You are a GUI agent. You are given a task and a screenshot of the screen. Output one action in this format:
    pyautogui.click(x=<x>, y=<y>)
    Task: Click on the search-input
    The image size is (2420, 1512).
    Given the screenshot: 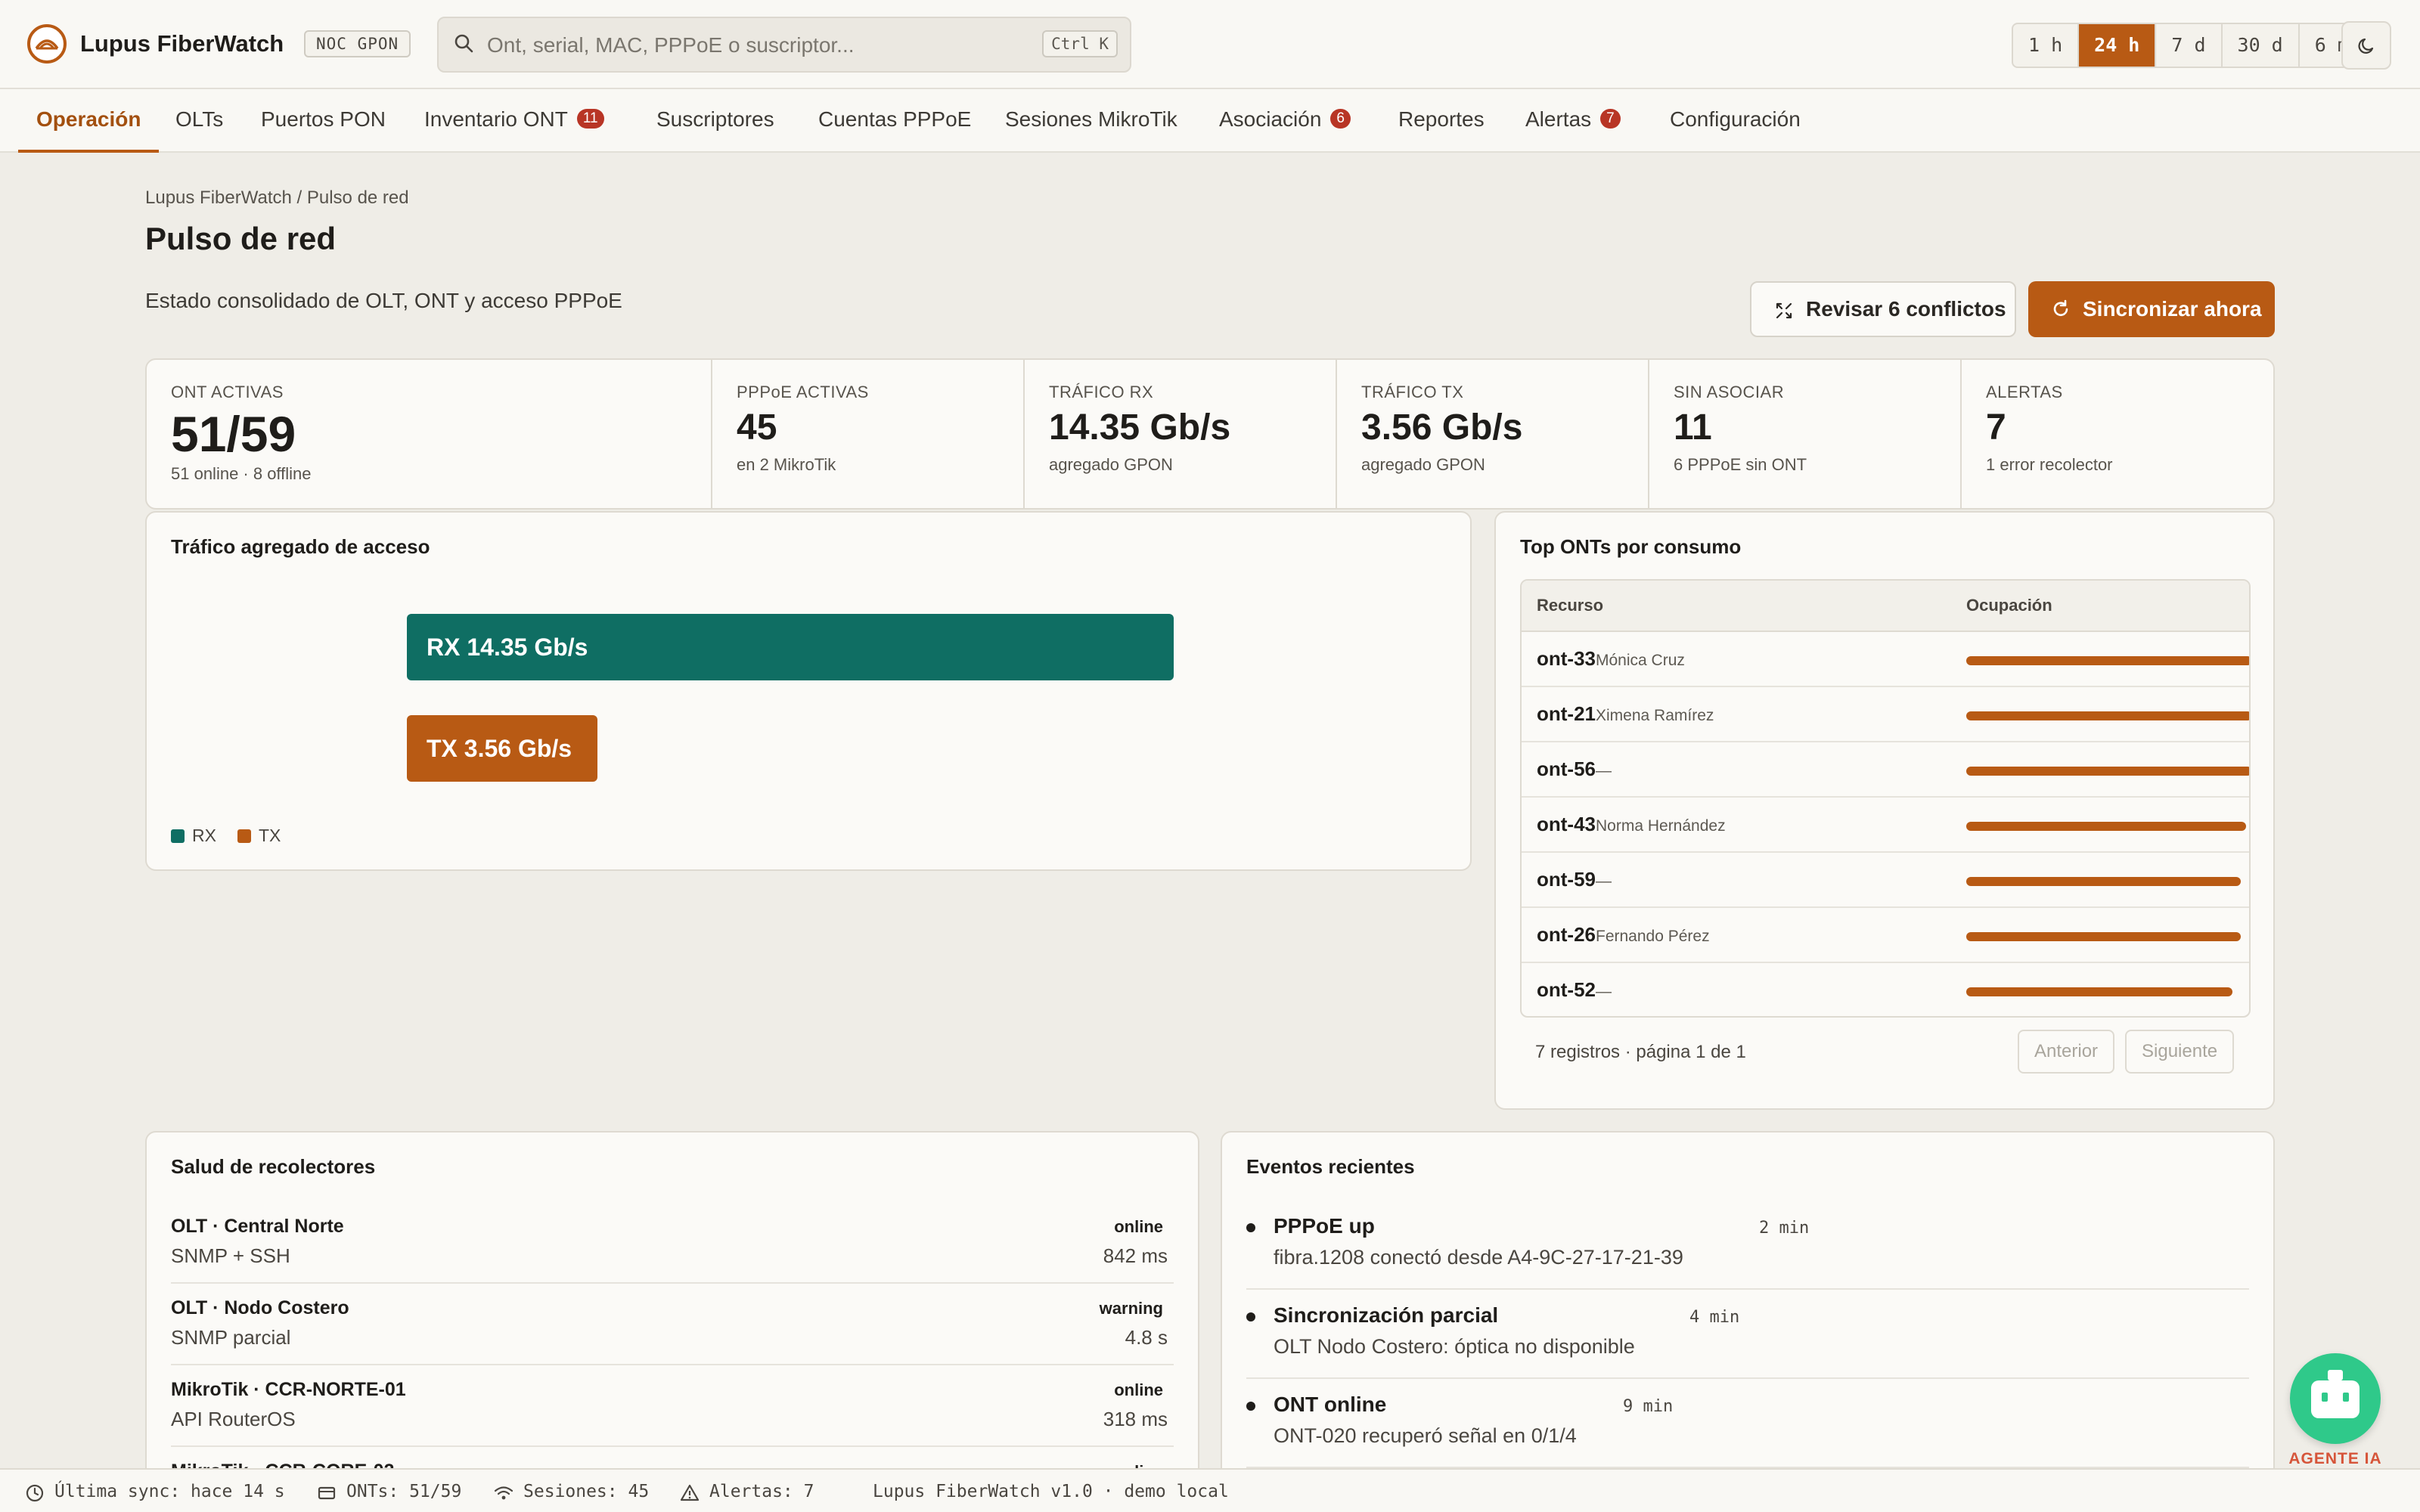 What is the action you would take?
    pyautogui.click(x=744, y=46)
    